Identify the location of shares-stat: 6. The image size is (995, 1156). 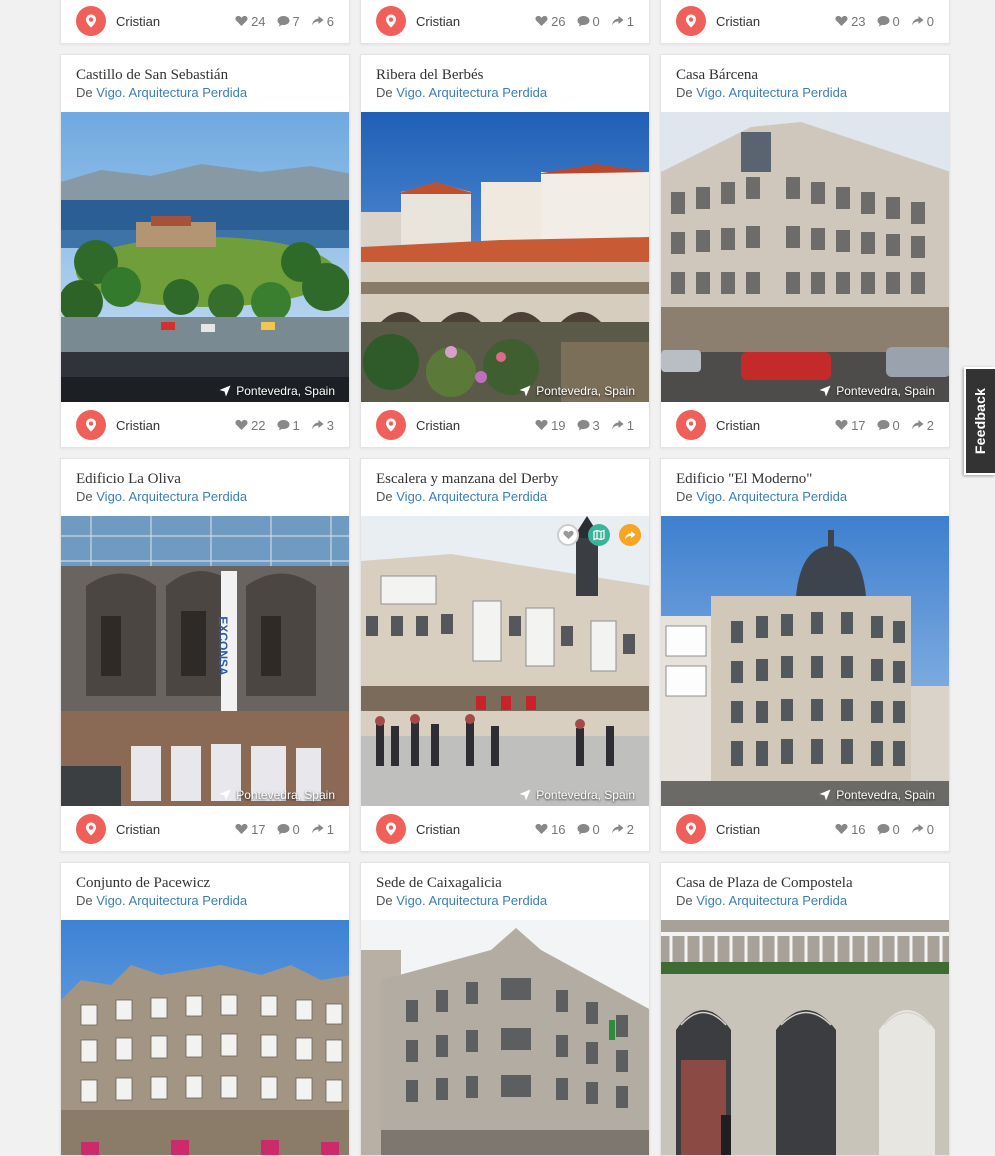
(322, 21).